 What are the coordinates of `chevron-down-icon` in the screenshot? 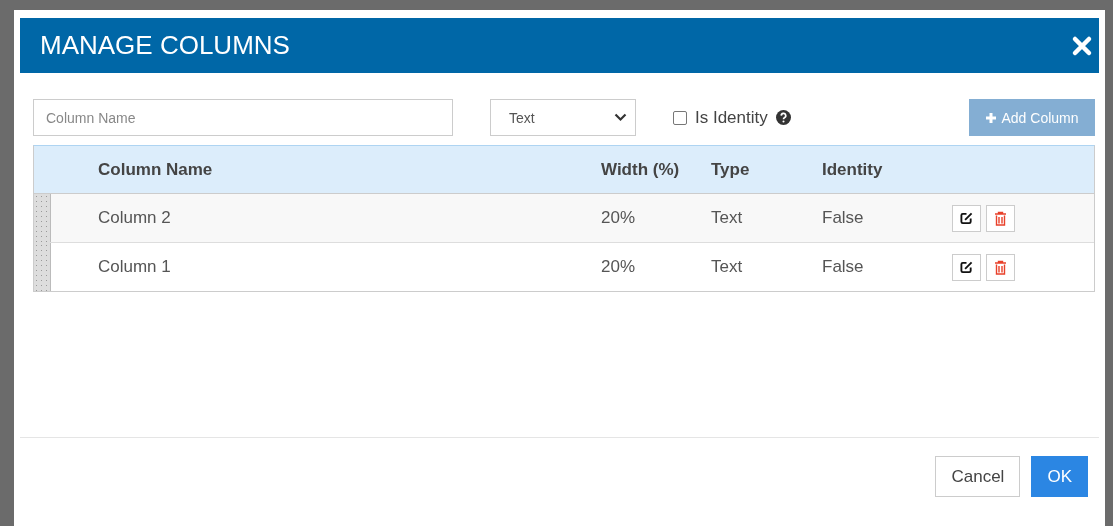 It's located at (620, 117).